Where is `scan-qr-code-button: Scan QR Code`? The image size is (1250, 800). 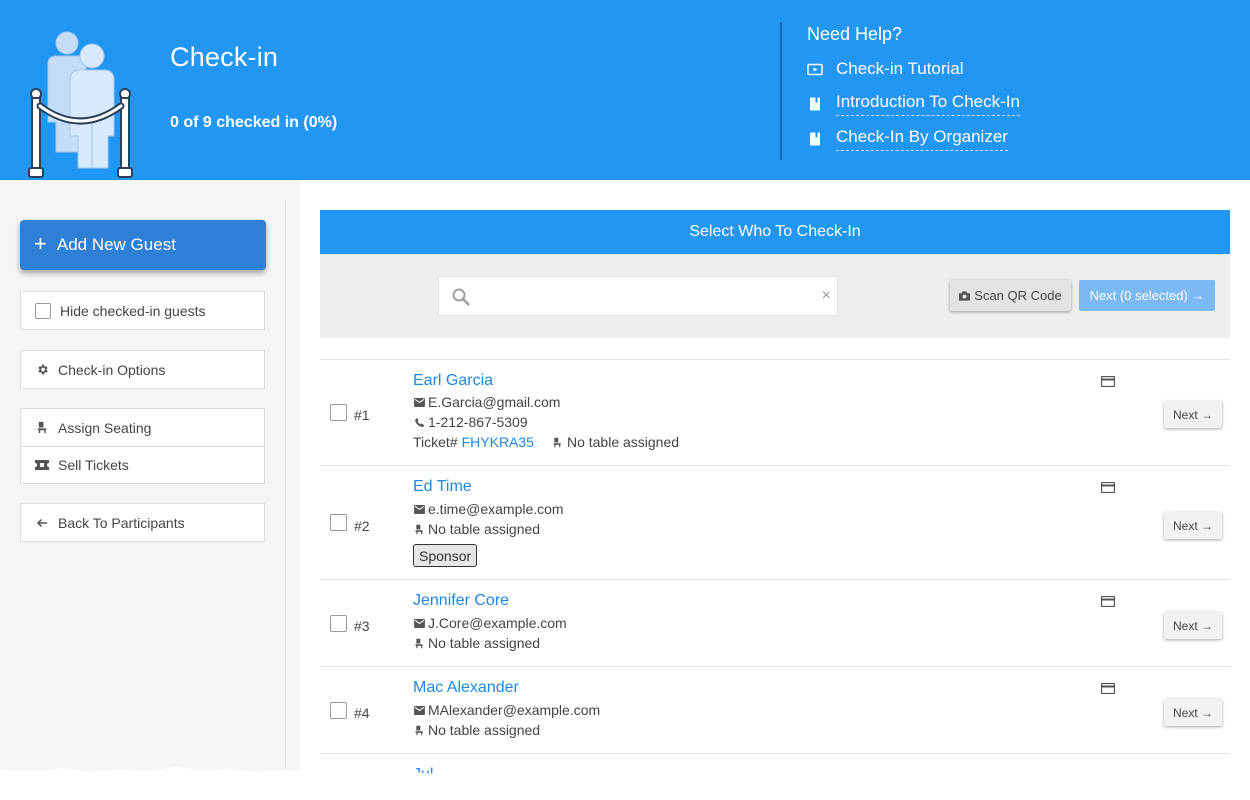 scan-qr-code-button: Scan QR Code is located at coordinates (1010, 295).